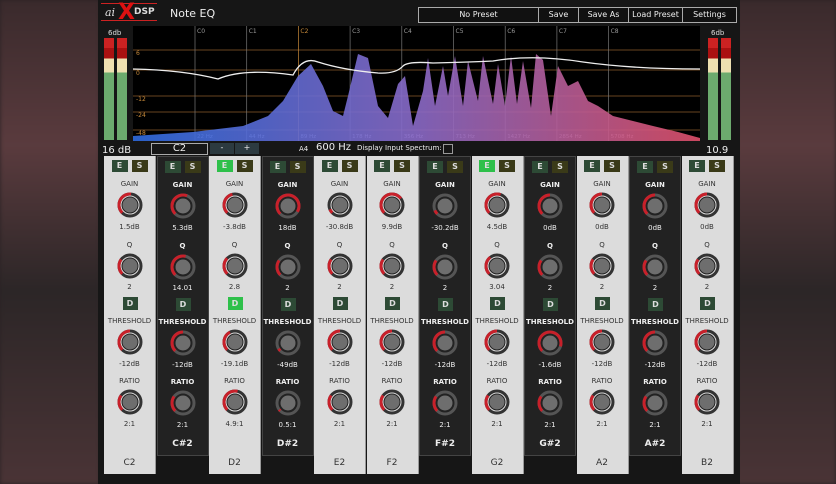 Image resolution: width=836 pixels, height=484 pixels. Describe the element at coordinates (604, 15) in the screenshot. I see `save-as-button: Save As` at that location.